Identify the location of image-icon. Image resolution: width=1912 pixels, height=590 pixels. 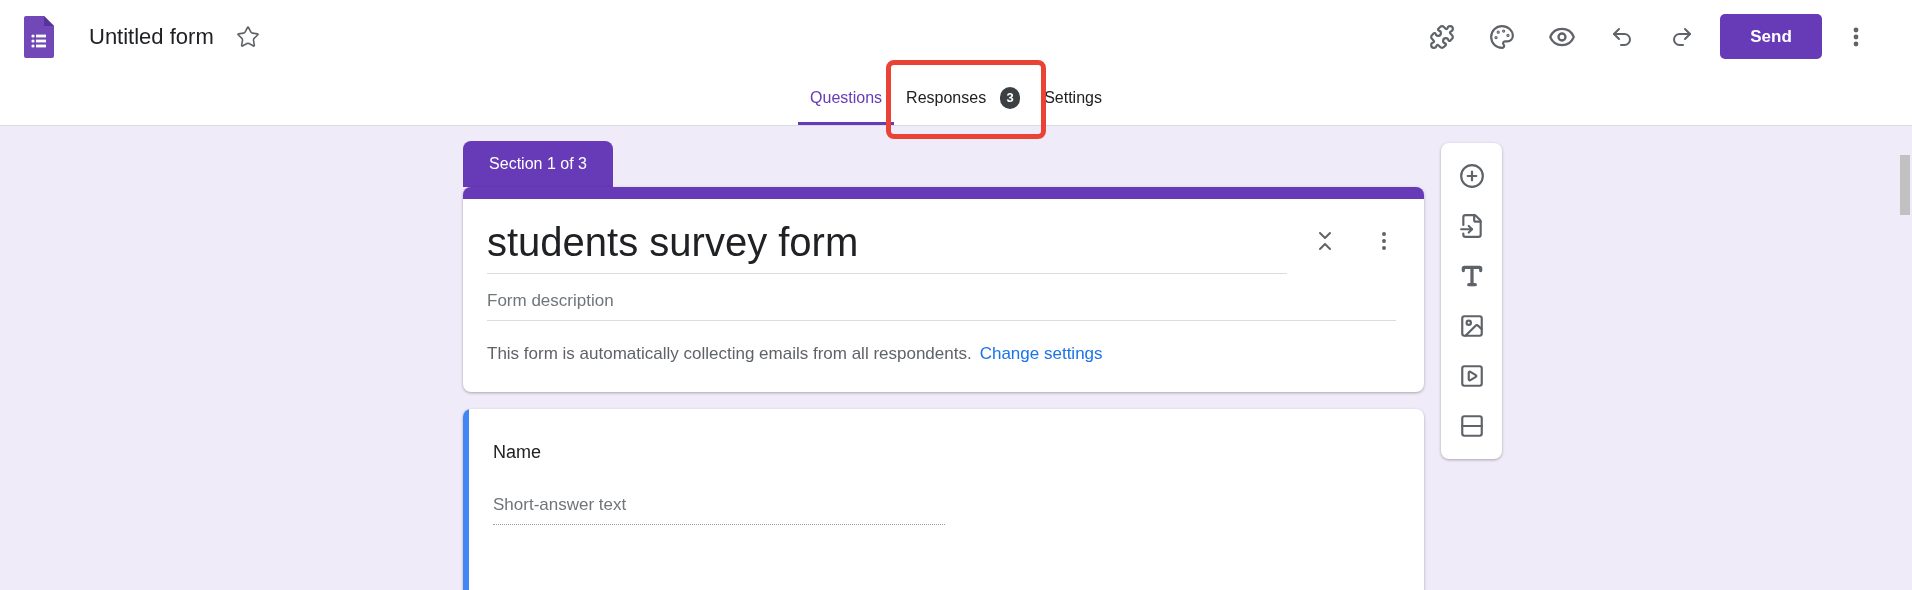
(1471, 326).